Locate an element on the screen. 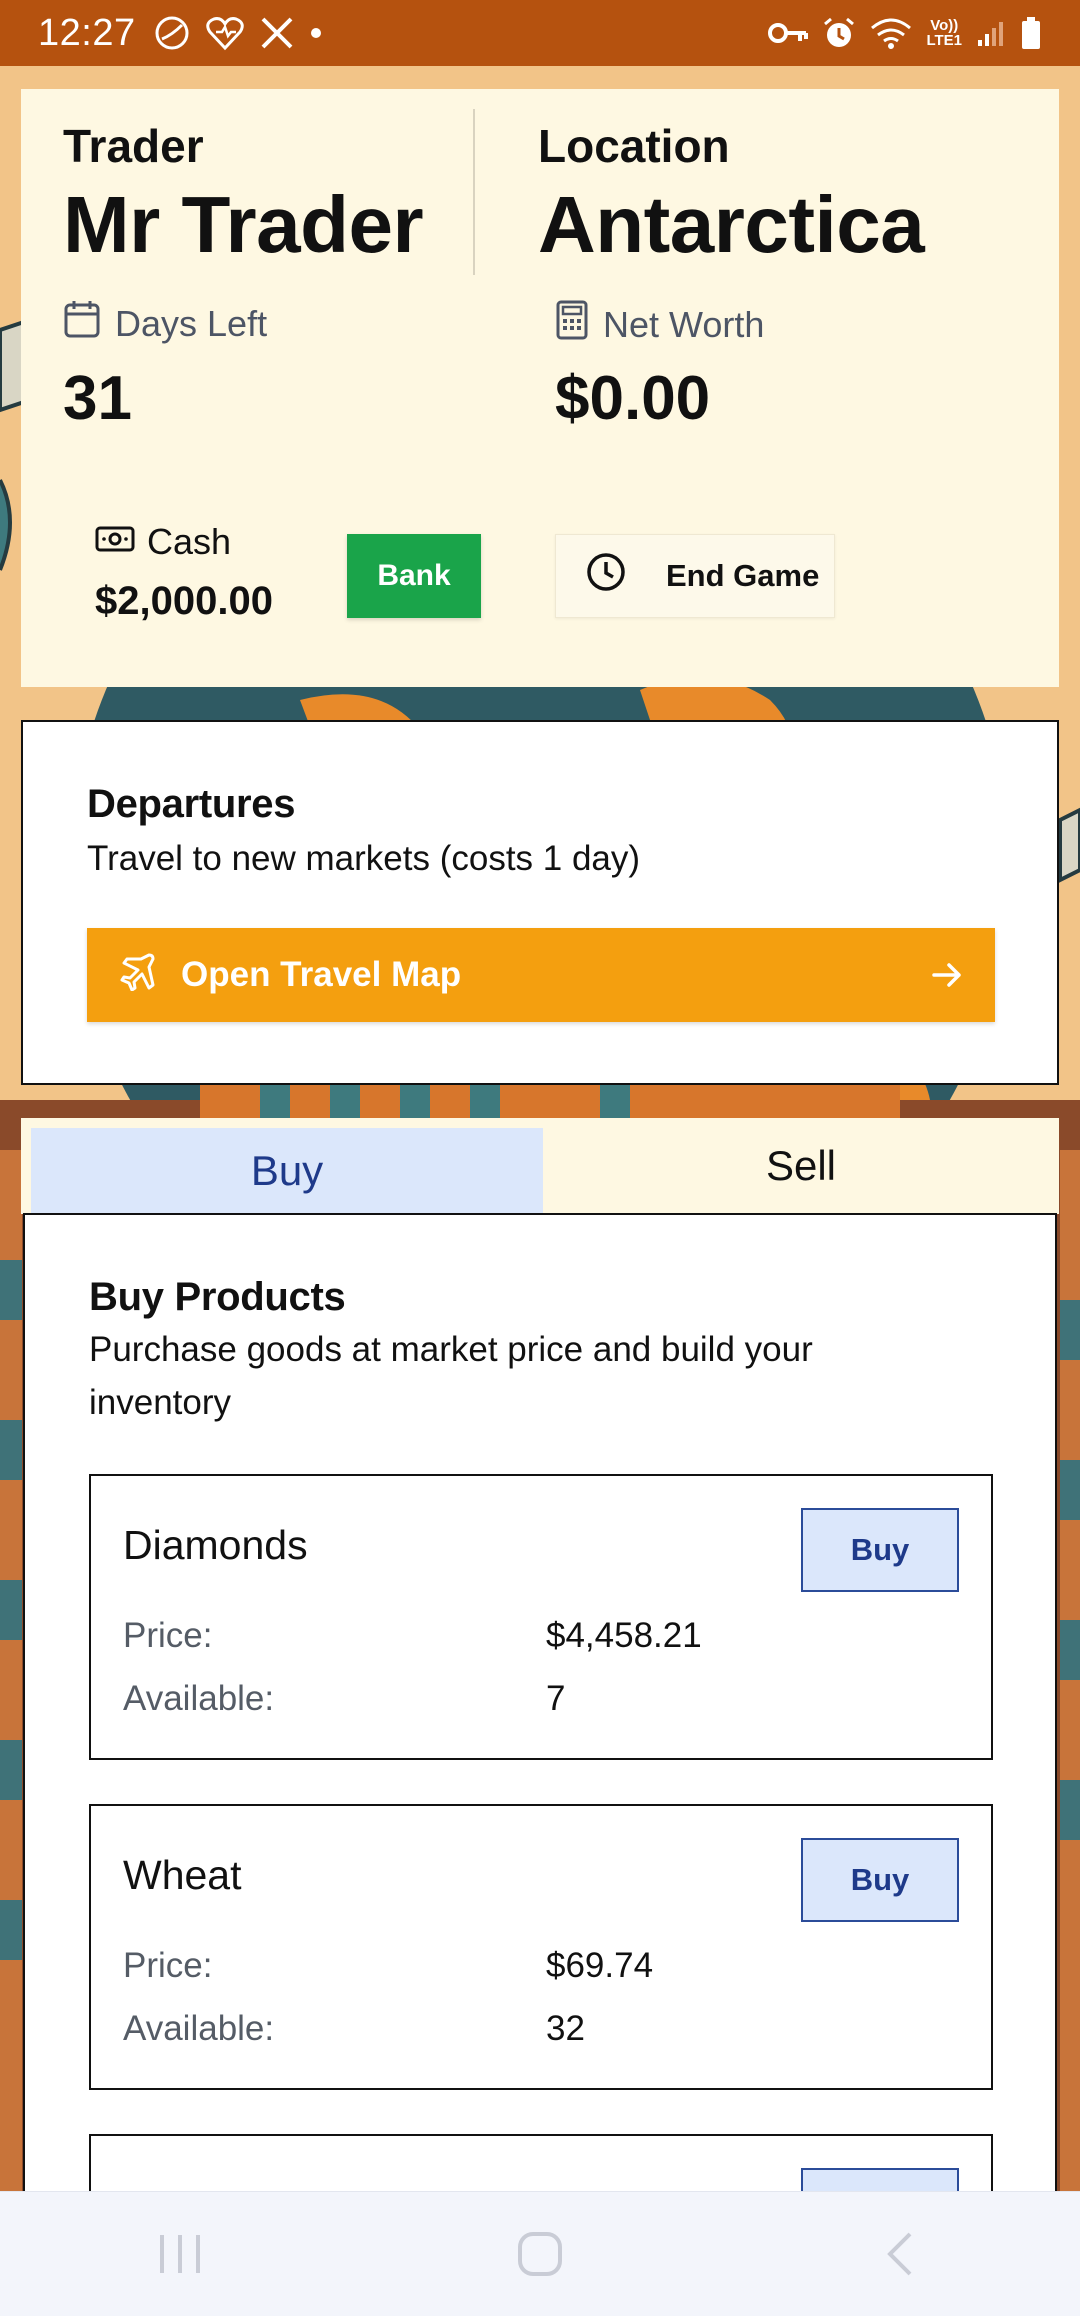 The height and width of the screenshot is (2316, 1080). status-notification-icons is located at coordinates (238, 33).